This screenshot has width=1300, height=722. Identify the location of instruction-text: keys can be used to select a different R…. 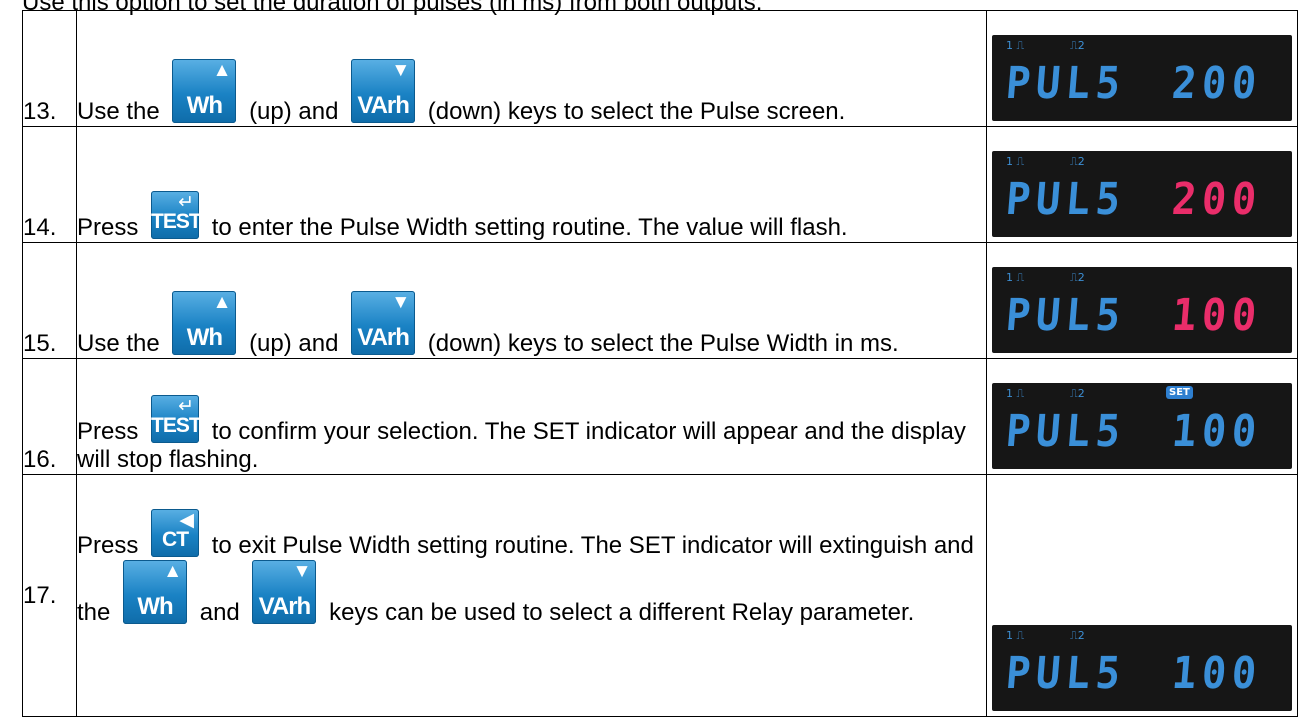
(622, 612).